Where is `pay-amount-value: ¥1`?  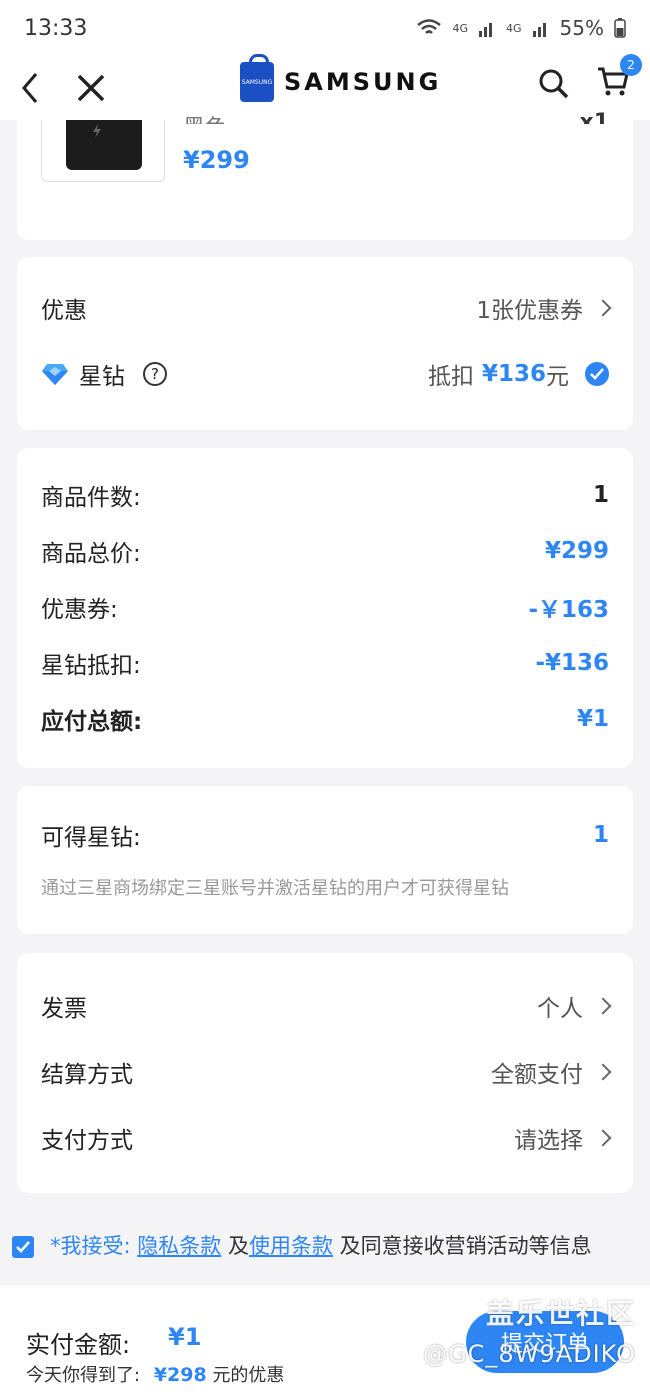
pay-amount-value: ¥1 is located at coordinates (185, 1337).